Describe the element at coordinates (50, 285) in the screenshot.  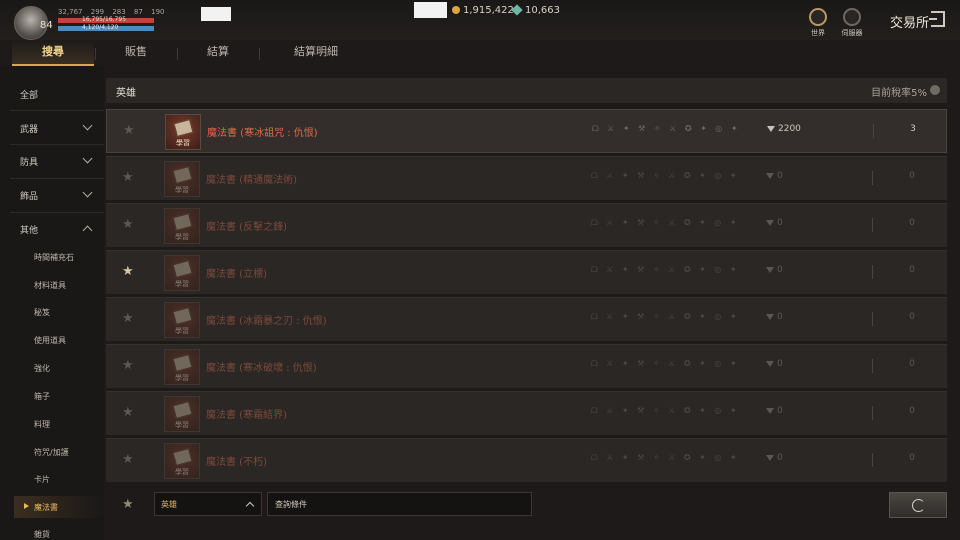
I see `sidebar-sub-materials: 材料道具` at that location.